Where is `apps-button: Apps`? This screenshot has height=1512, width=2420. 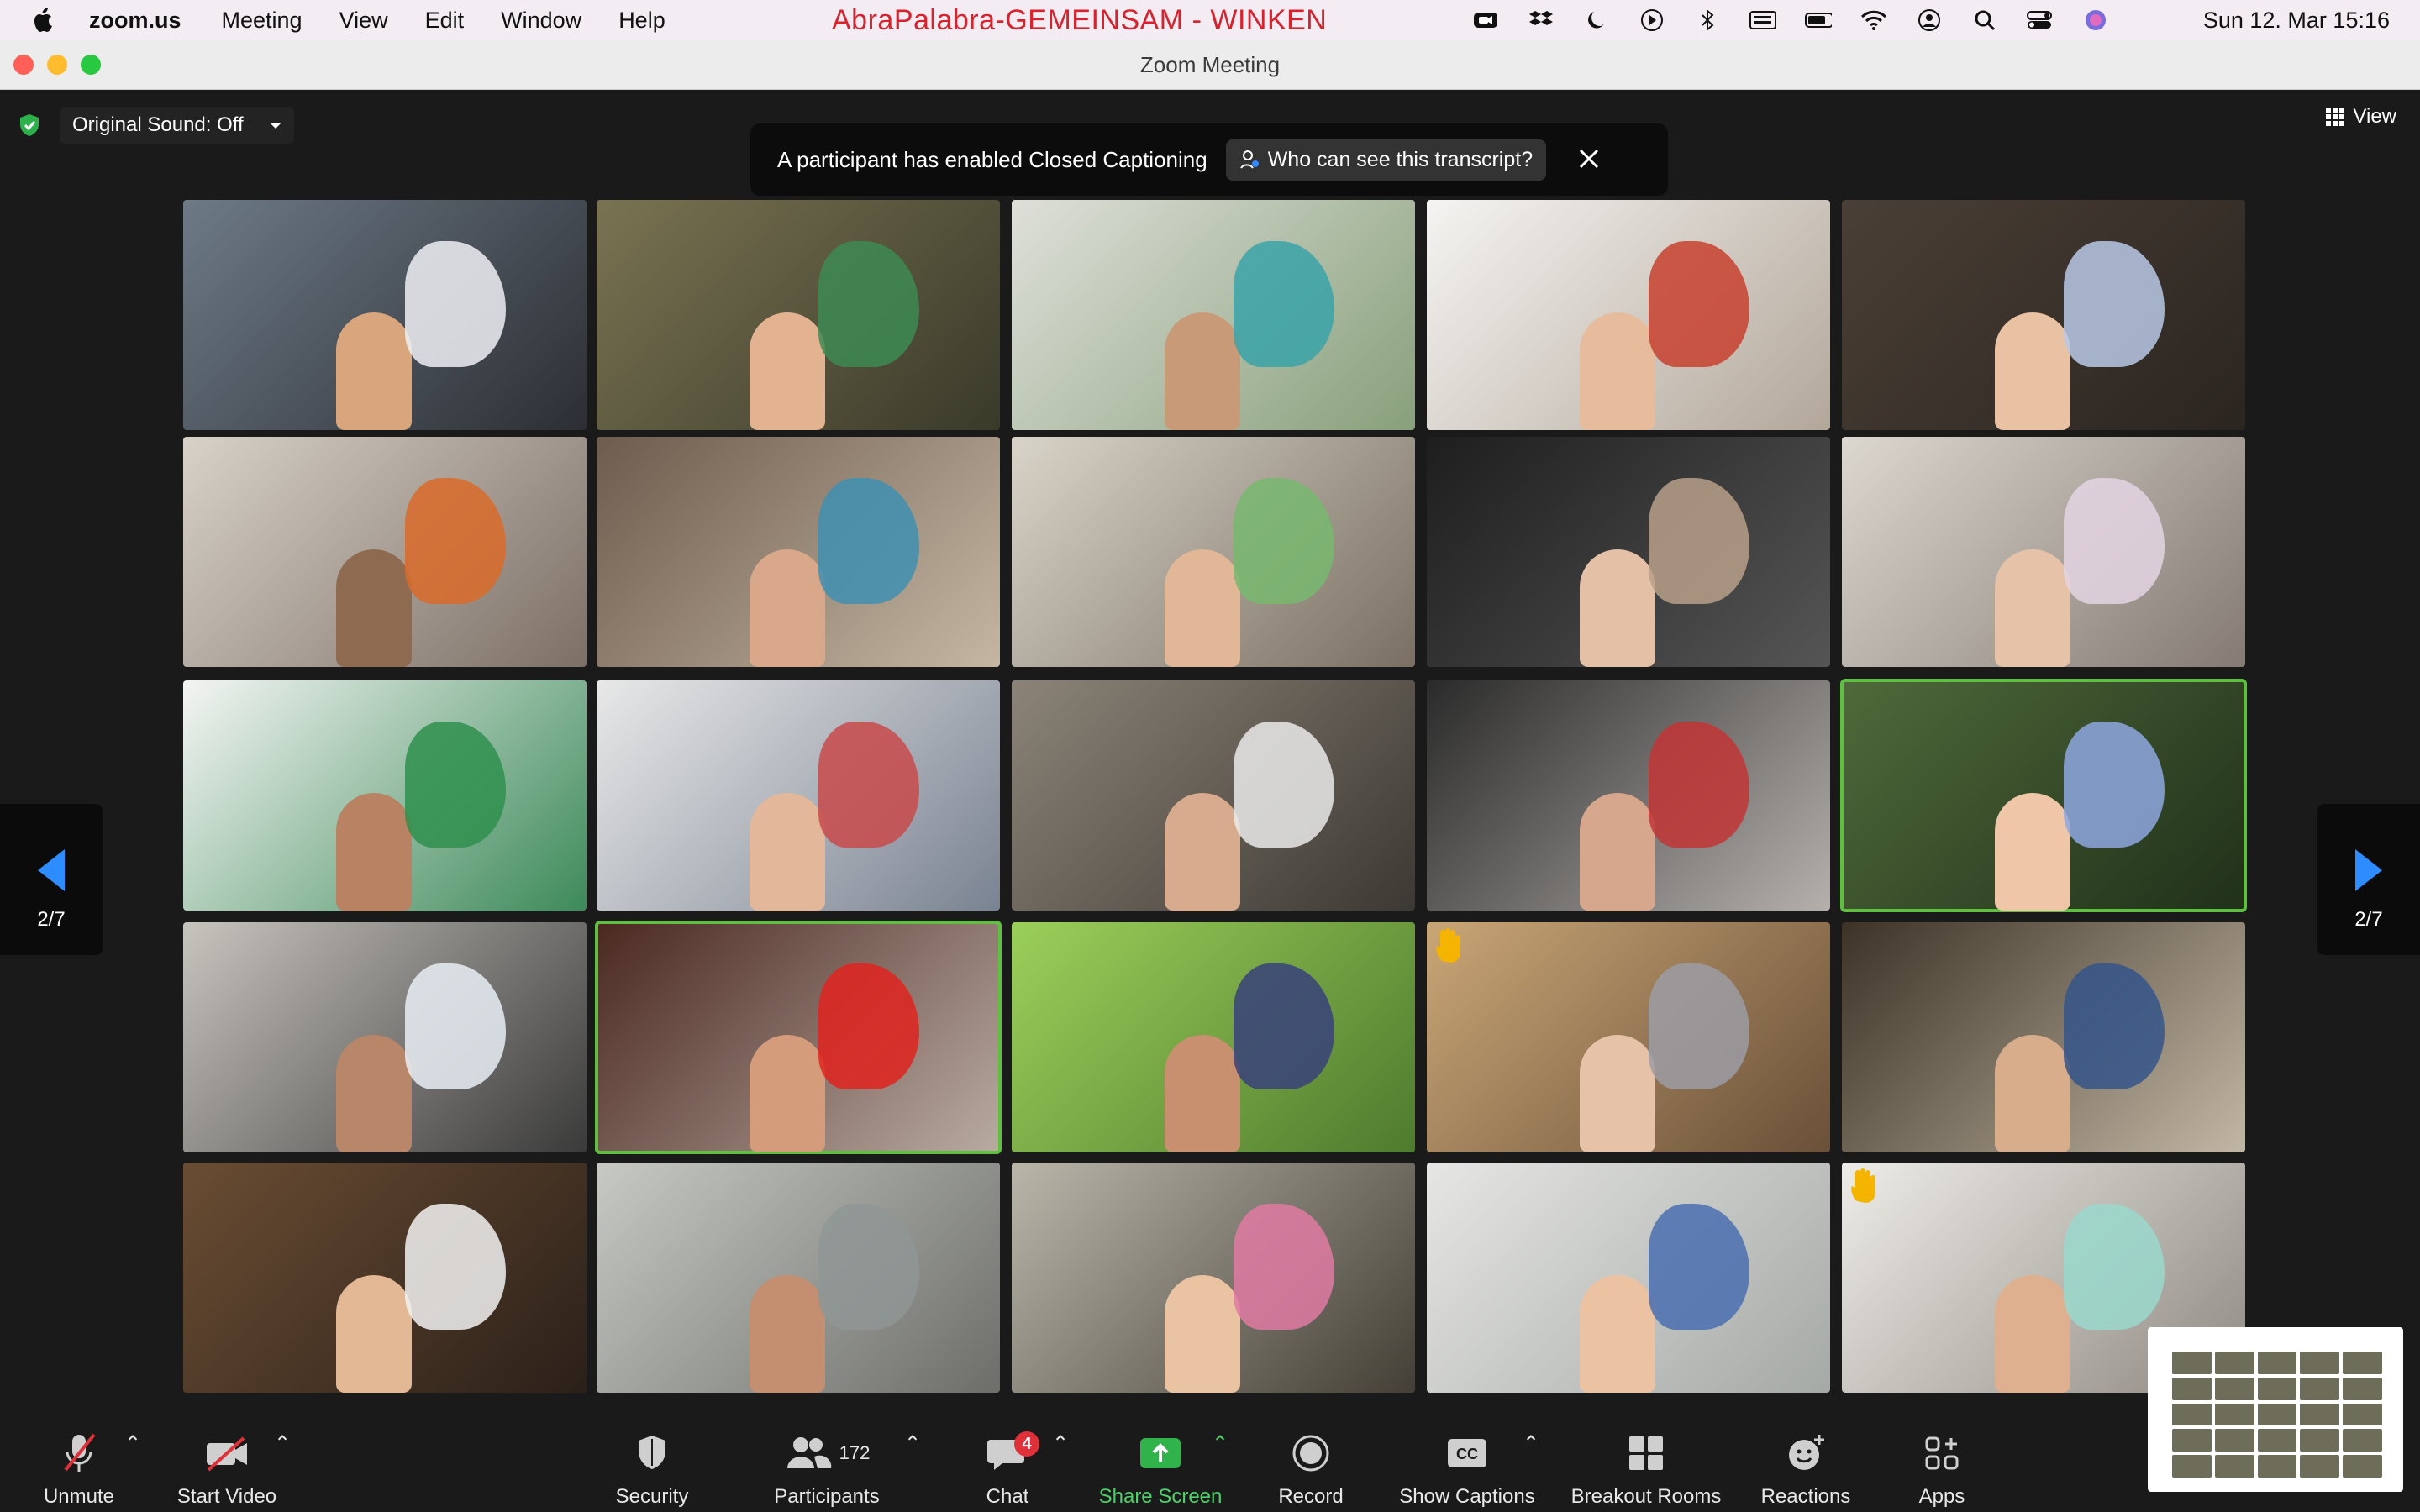
apps-button: Apps is located at coordinates (1942, 1470).